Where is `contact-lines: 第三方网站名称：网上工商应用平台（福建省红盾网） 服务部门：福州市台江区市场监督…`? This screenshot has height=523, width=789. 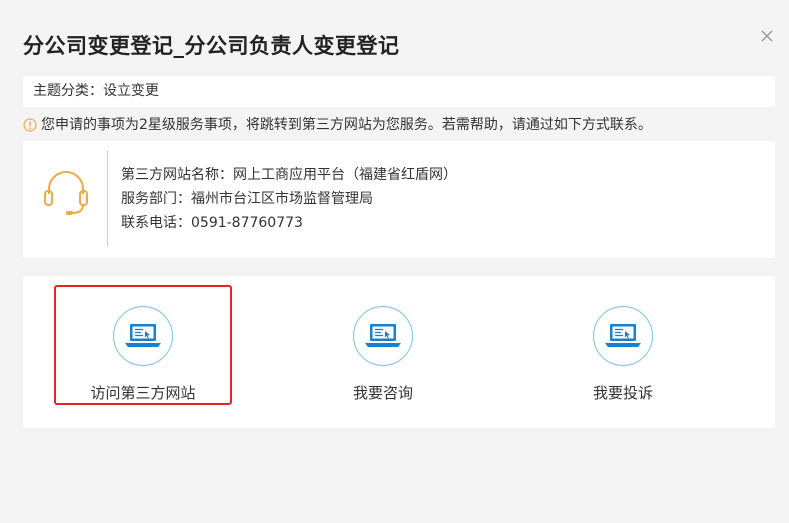
contact-lines: 第三方网站名称：网上工商应用平台（福建省红盾网） 服务部门：福州市台江区市场监督… is located at coordinates (289, 199).